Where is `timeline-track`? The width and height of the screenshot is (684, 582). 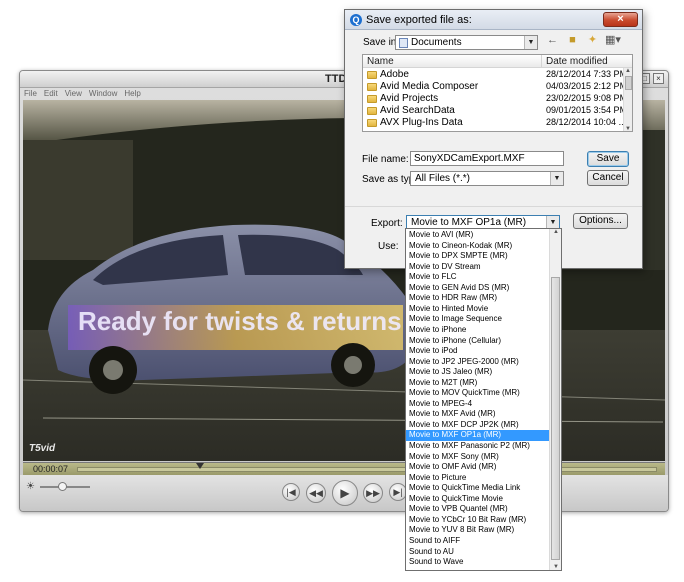
timeline-track is located at coordinates (367, 467).